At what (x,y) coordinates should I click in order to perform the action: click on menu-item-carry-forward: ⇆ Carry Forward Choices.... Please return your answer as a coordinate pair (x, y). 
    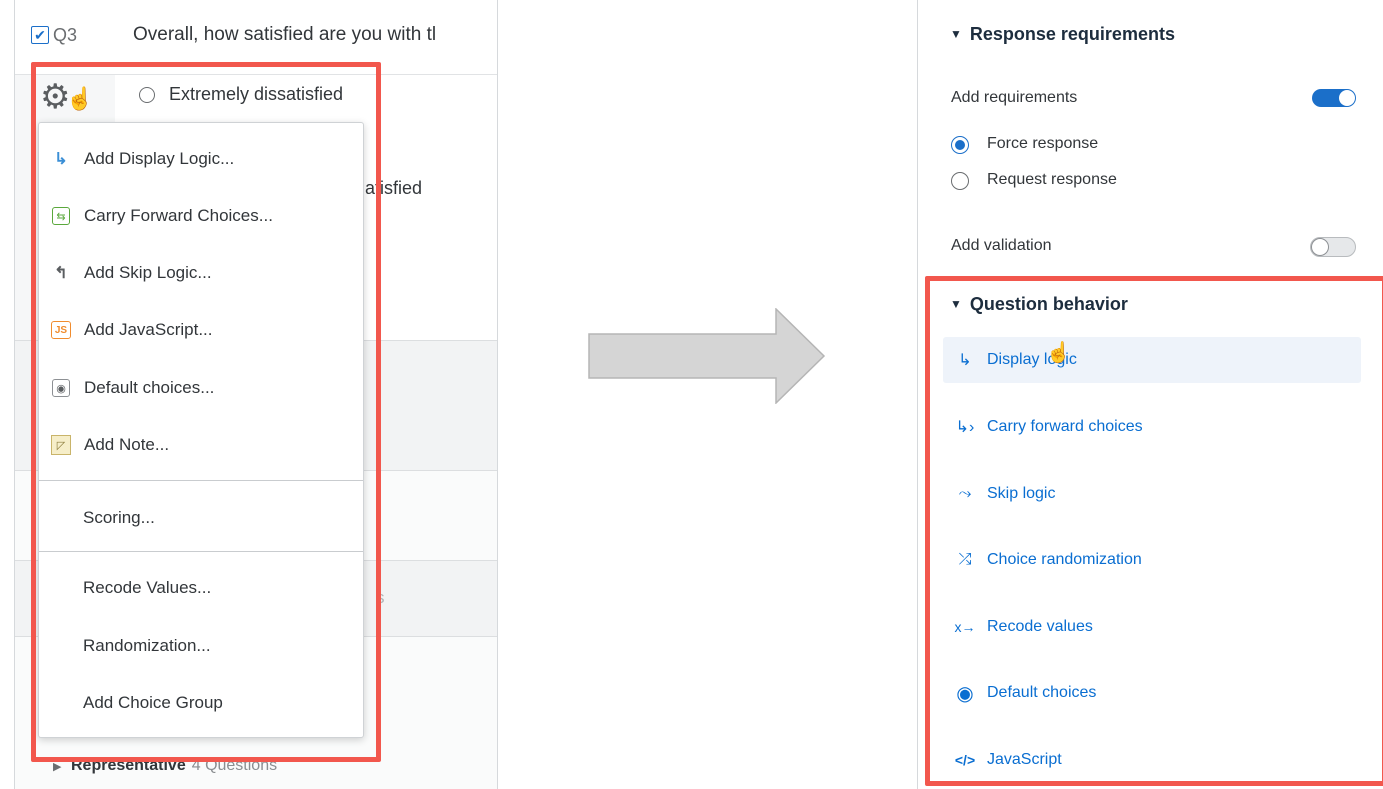
    Looking at the image, I should click on (201, 216).